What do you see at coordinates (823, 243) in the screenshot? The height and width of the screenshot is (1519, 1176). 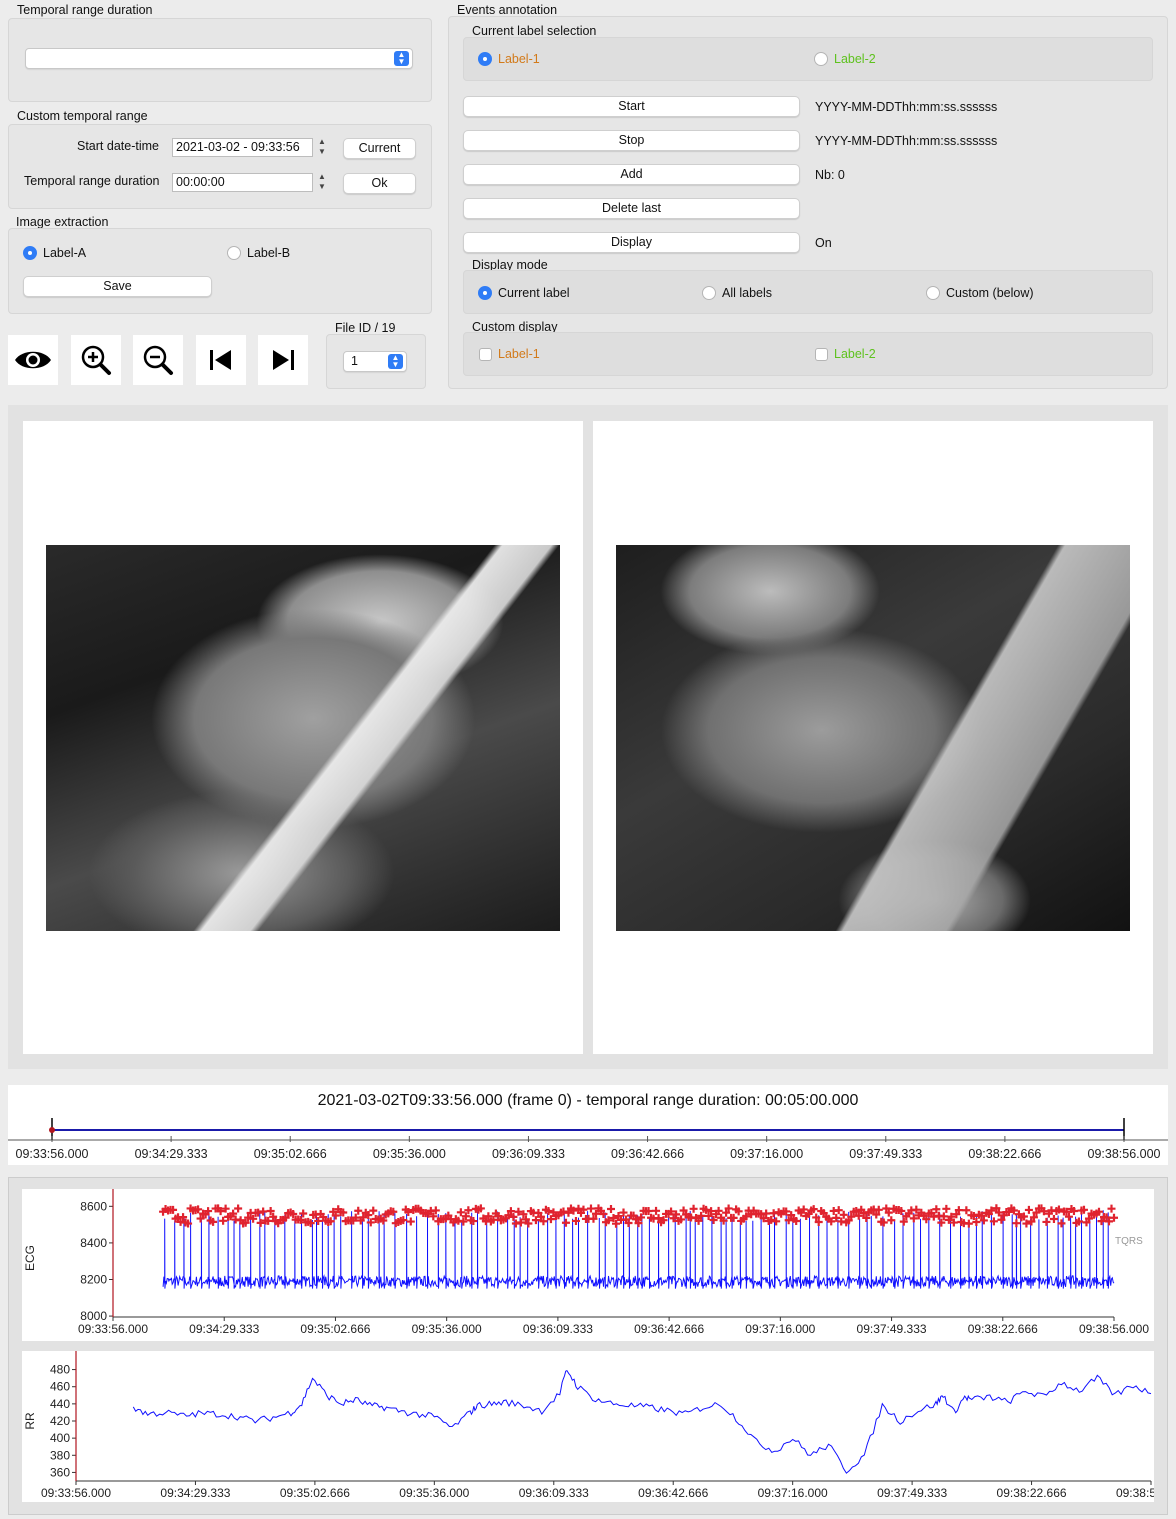 I see `display-state: On` at bounding box center [823, 243].